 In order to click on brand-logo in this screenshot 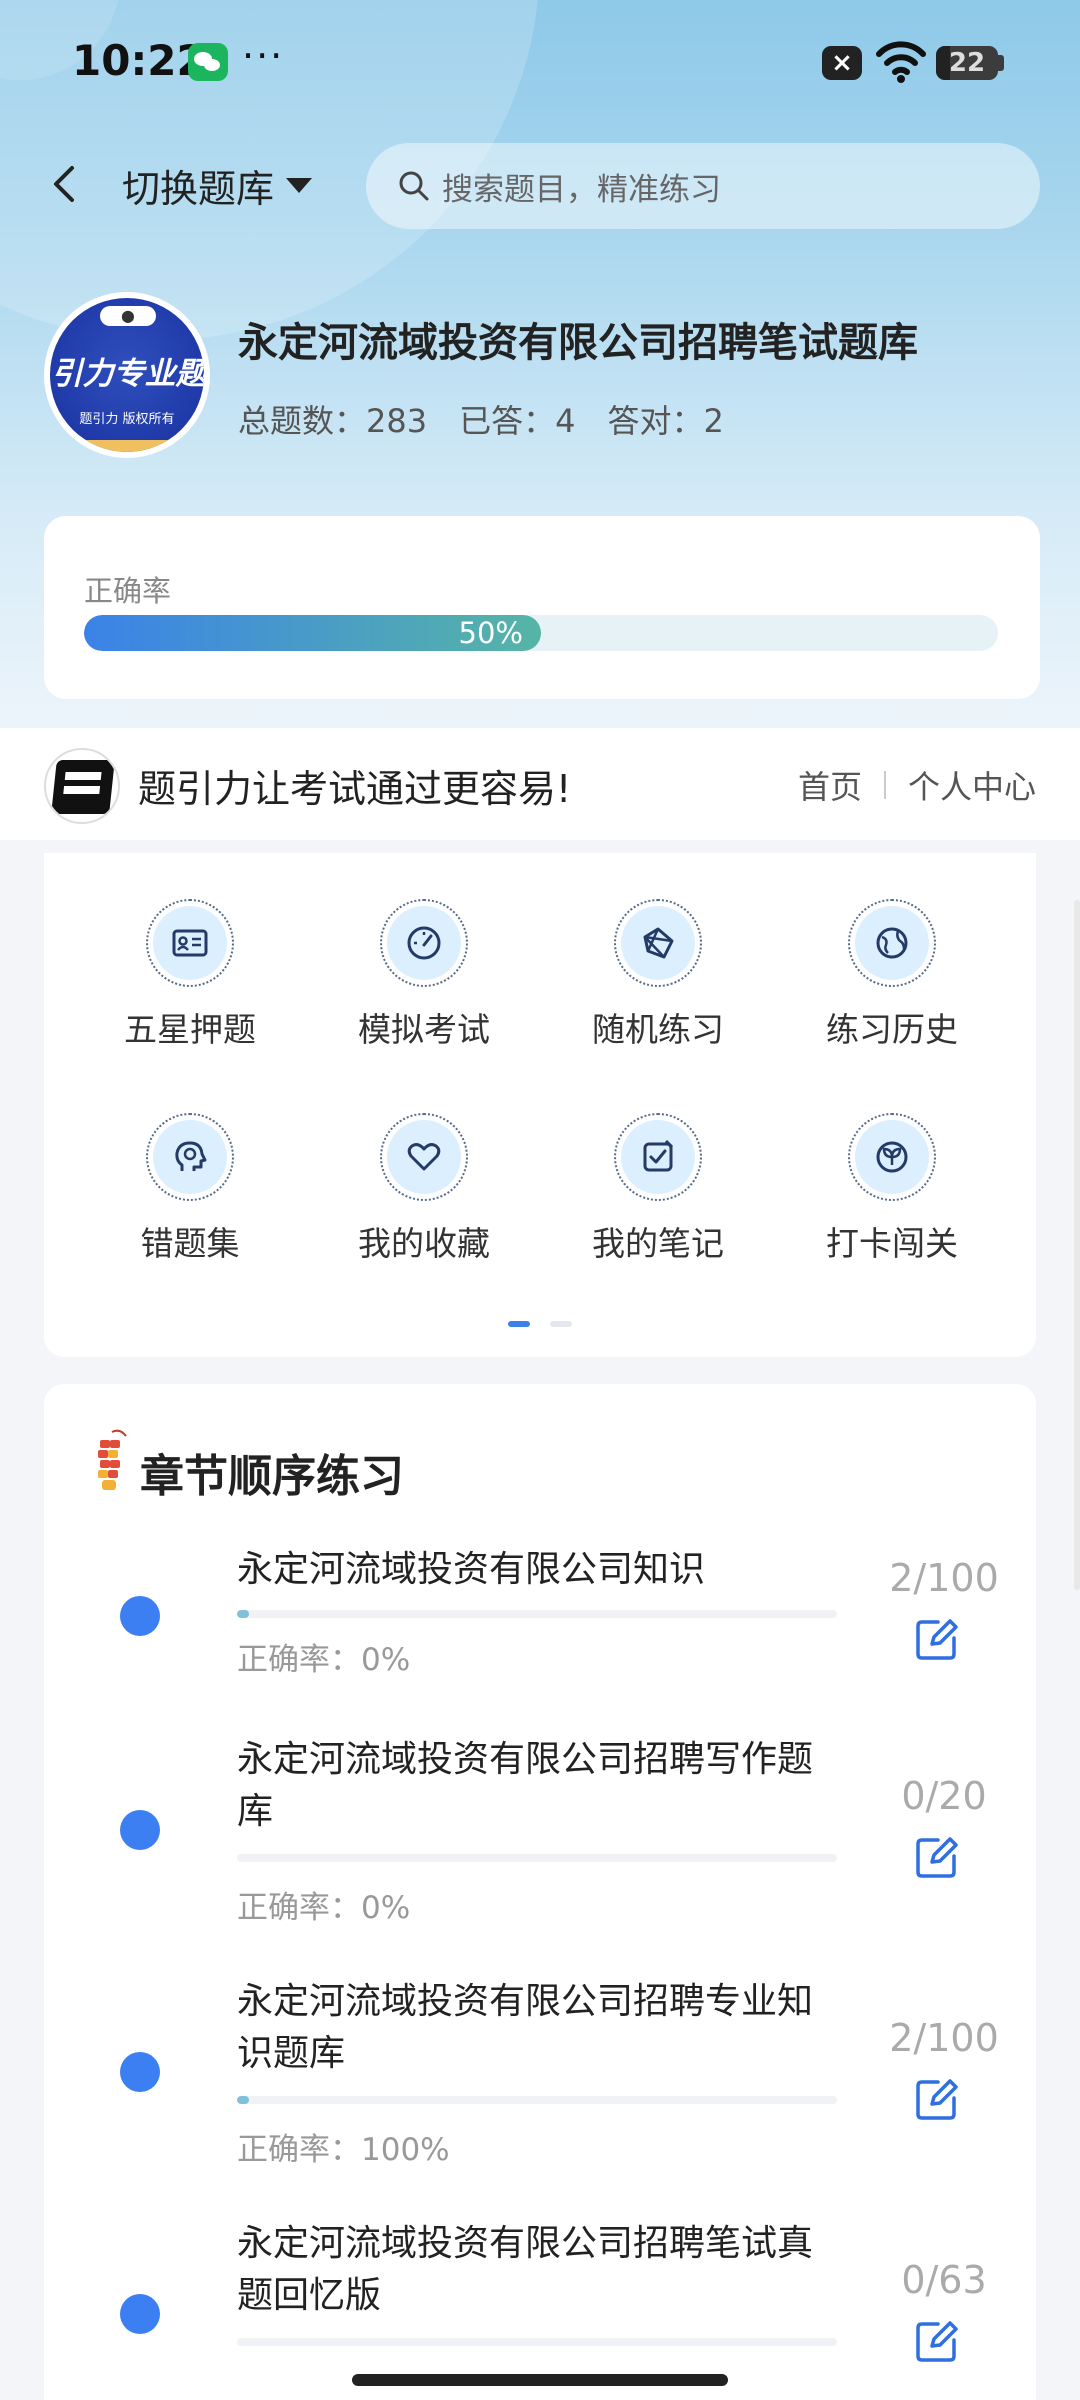, I will do `click(82, 786)`.